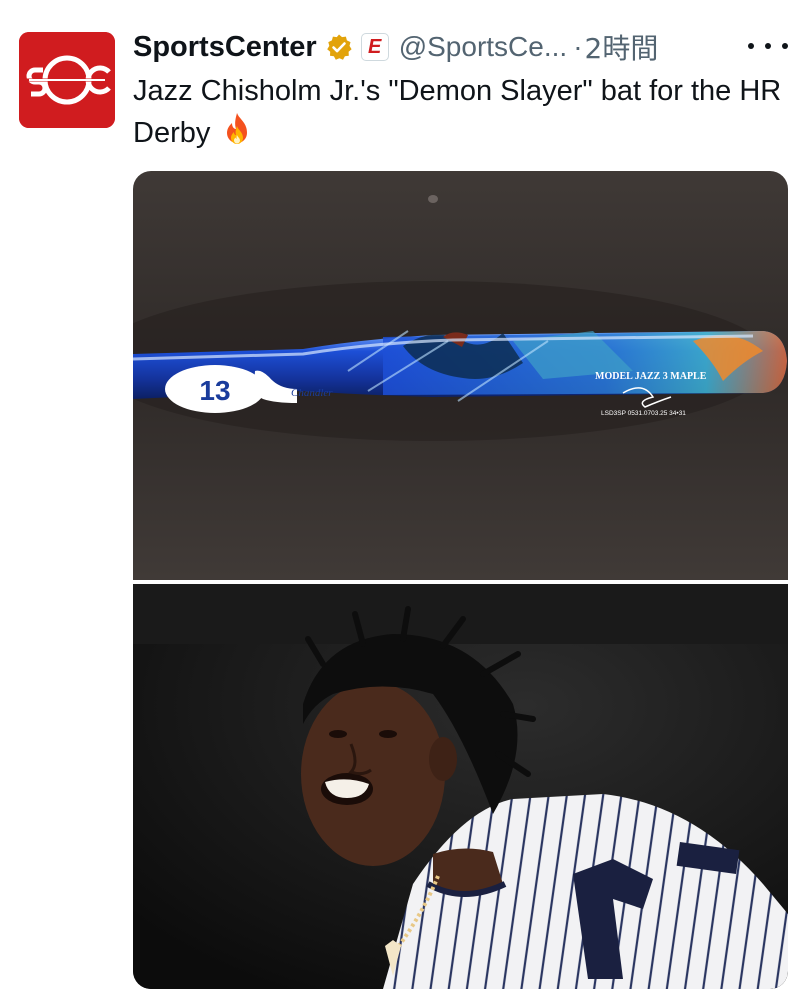  What do you see at coordinates (312, 393) in the screenshot?
I see `bat-signature: Chandler` at bounding box center [312, 393].